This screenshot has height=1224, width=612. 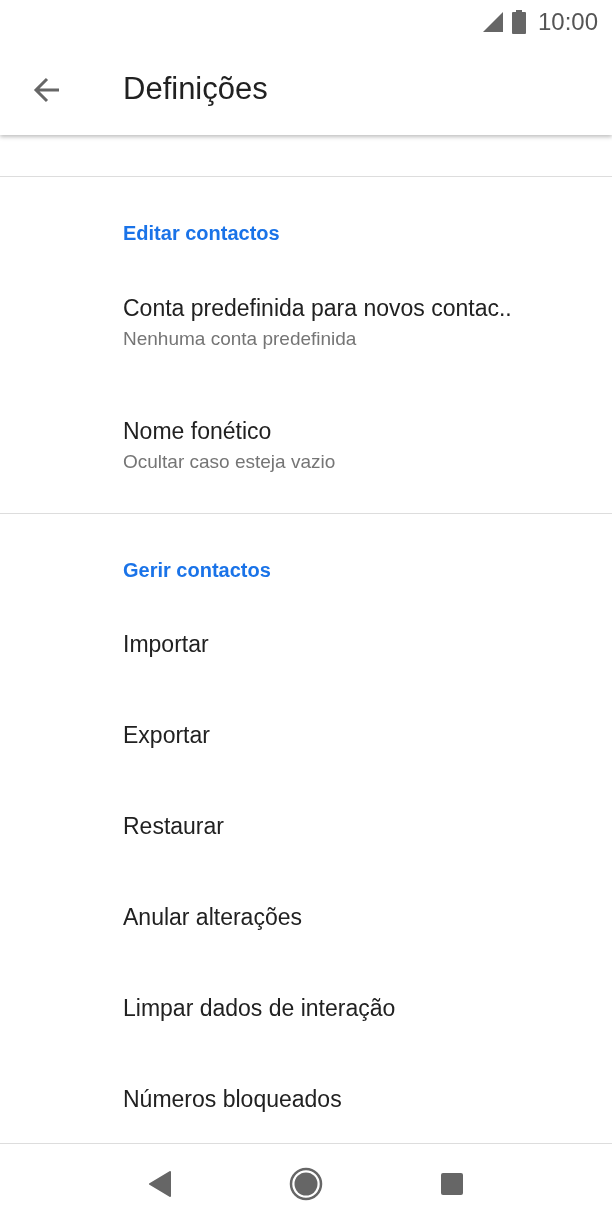 What do you see at coordinates (160, 1184) in the screenshot?
I see `back-nav-icon` at bounding box center [160, 1184].